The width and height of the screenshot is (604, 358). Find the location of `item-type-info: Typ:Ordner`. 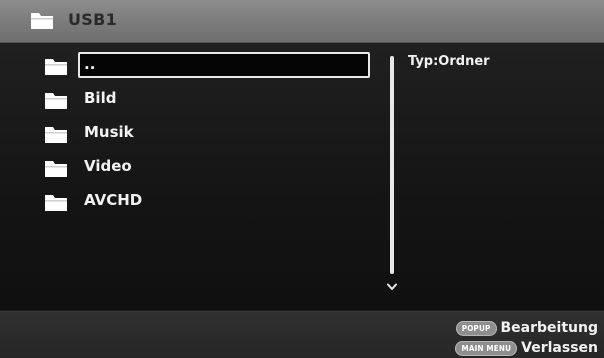

item-type-info: Typ:Ordner is located at coordinates (449, 61).